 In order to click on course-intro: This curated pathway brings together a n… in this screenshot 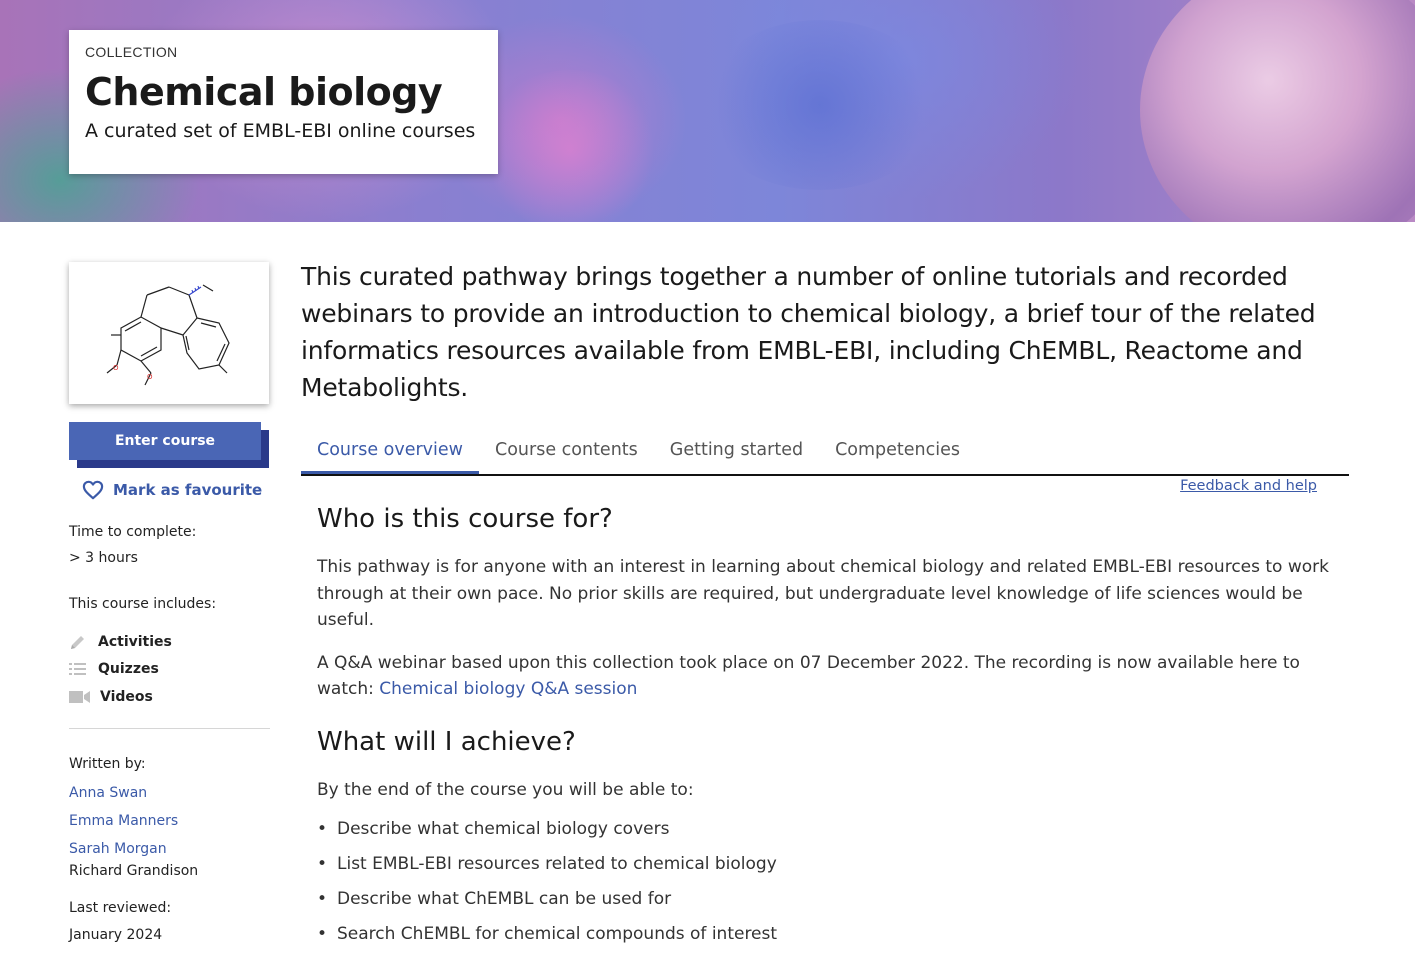, I will do `click(808, 332)`.